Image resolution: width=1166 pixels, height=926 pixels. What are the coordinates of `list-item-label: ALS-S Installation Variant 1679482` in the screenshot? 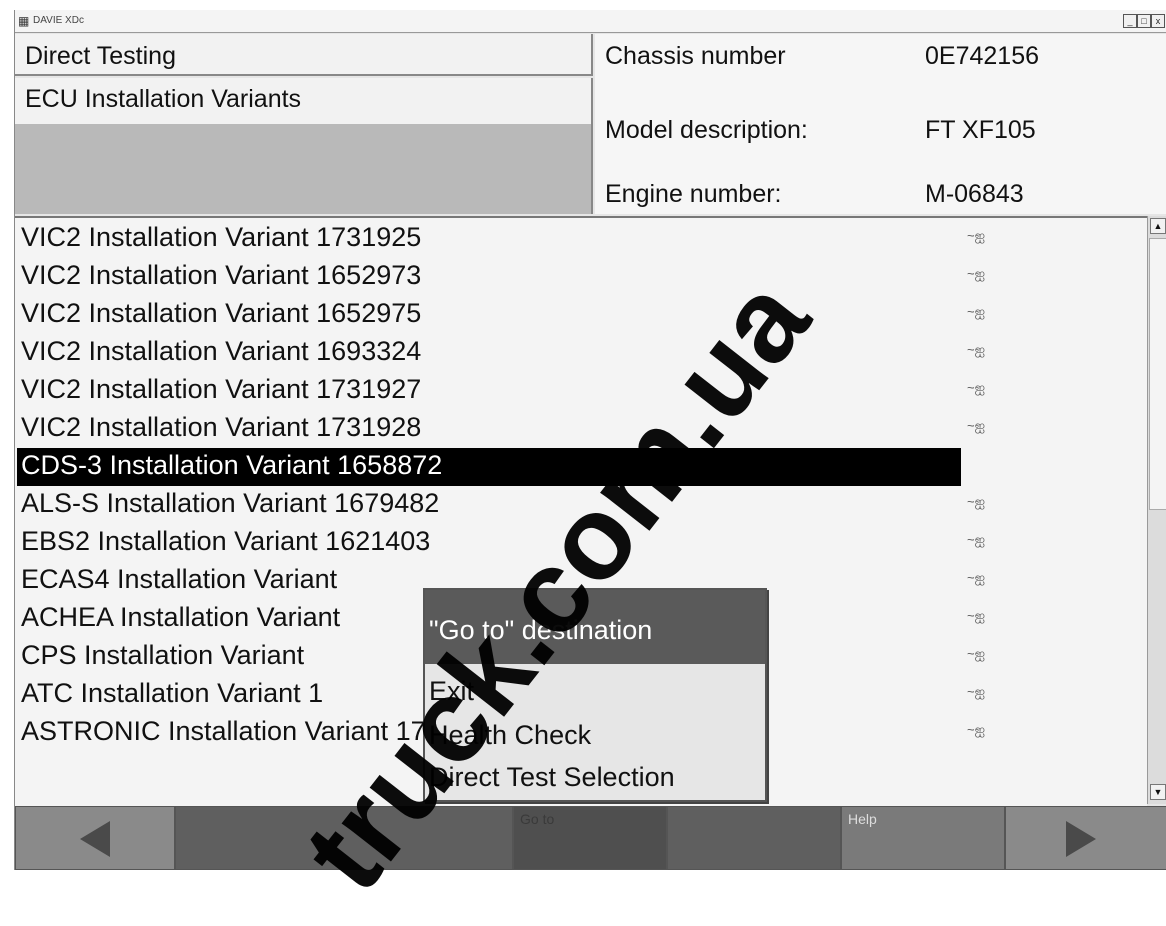 It's located at (230, 503).